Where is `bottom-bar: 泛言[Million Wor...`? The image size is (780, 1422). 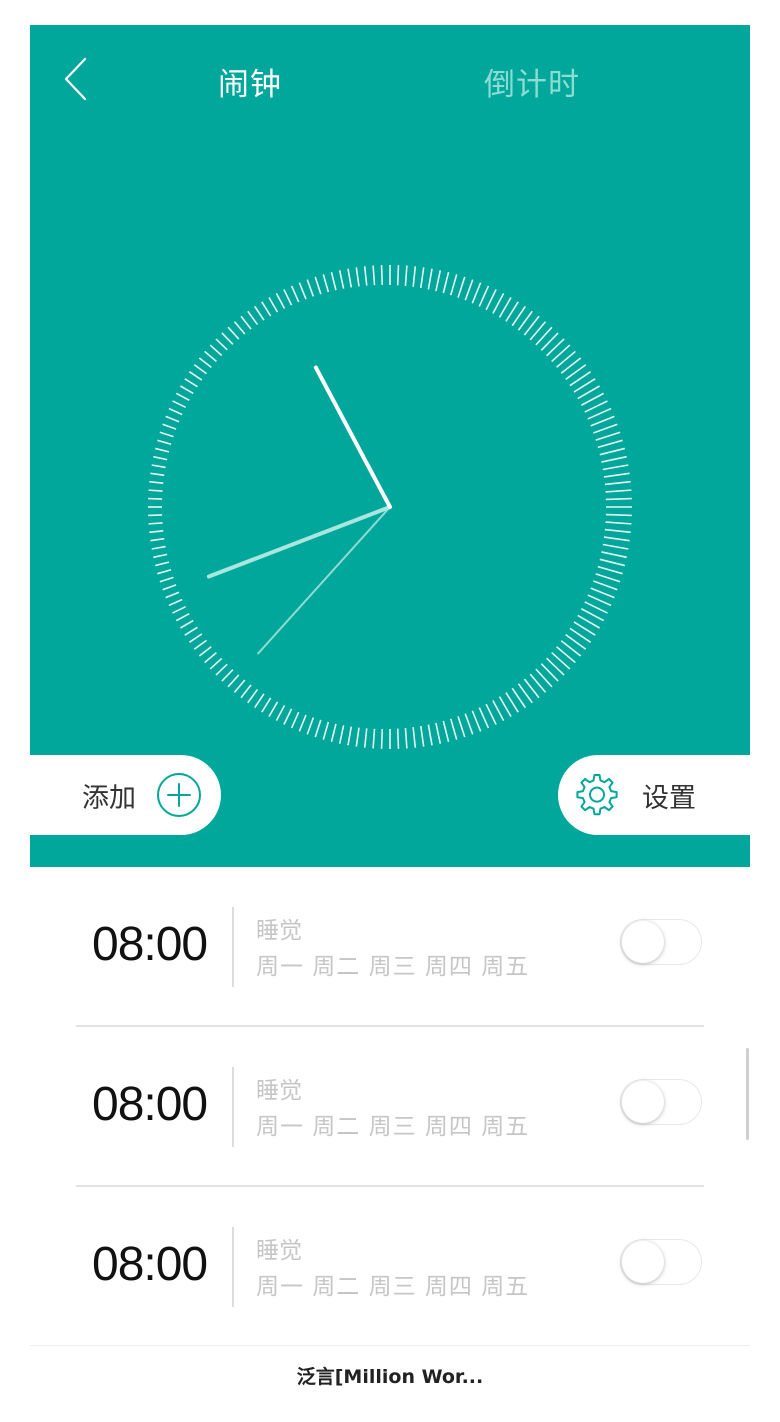 bottom-bar: 泛言[Million Wor... is located at coordinates (390, 1383).